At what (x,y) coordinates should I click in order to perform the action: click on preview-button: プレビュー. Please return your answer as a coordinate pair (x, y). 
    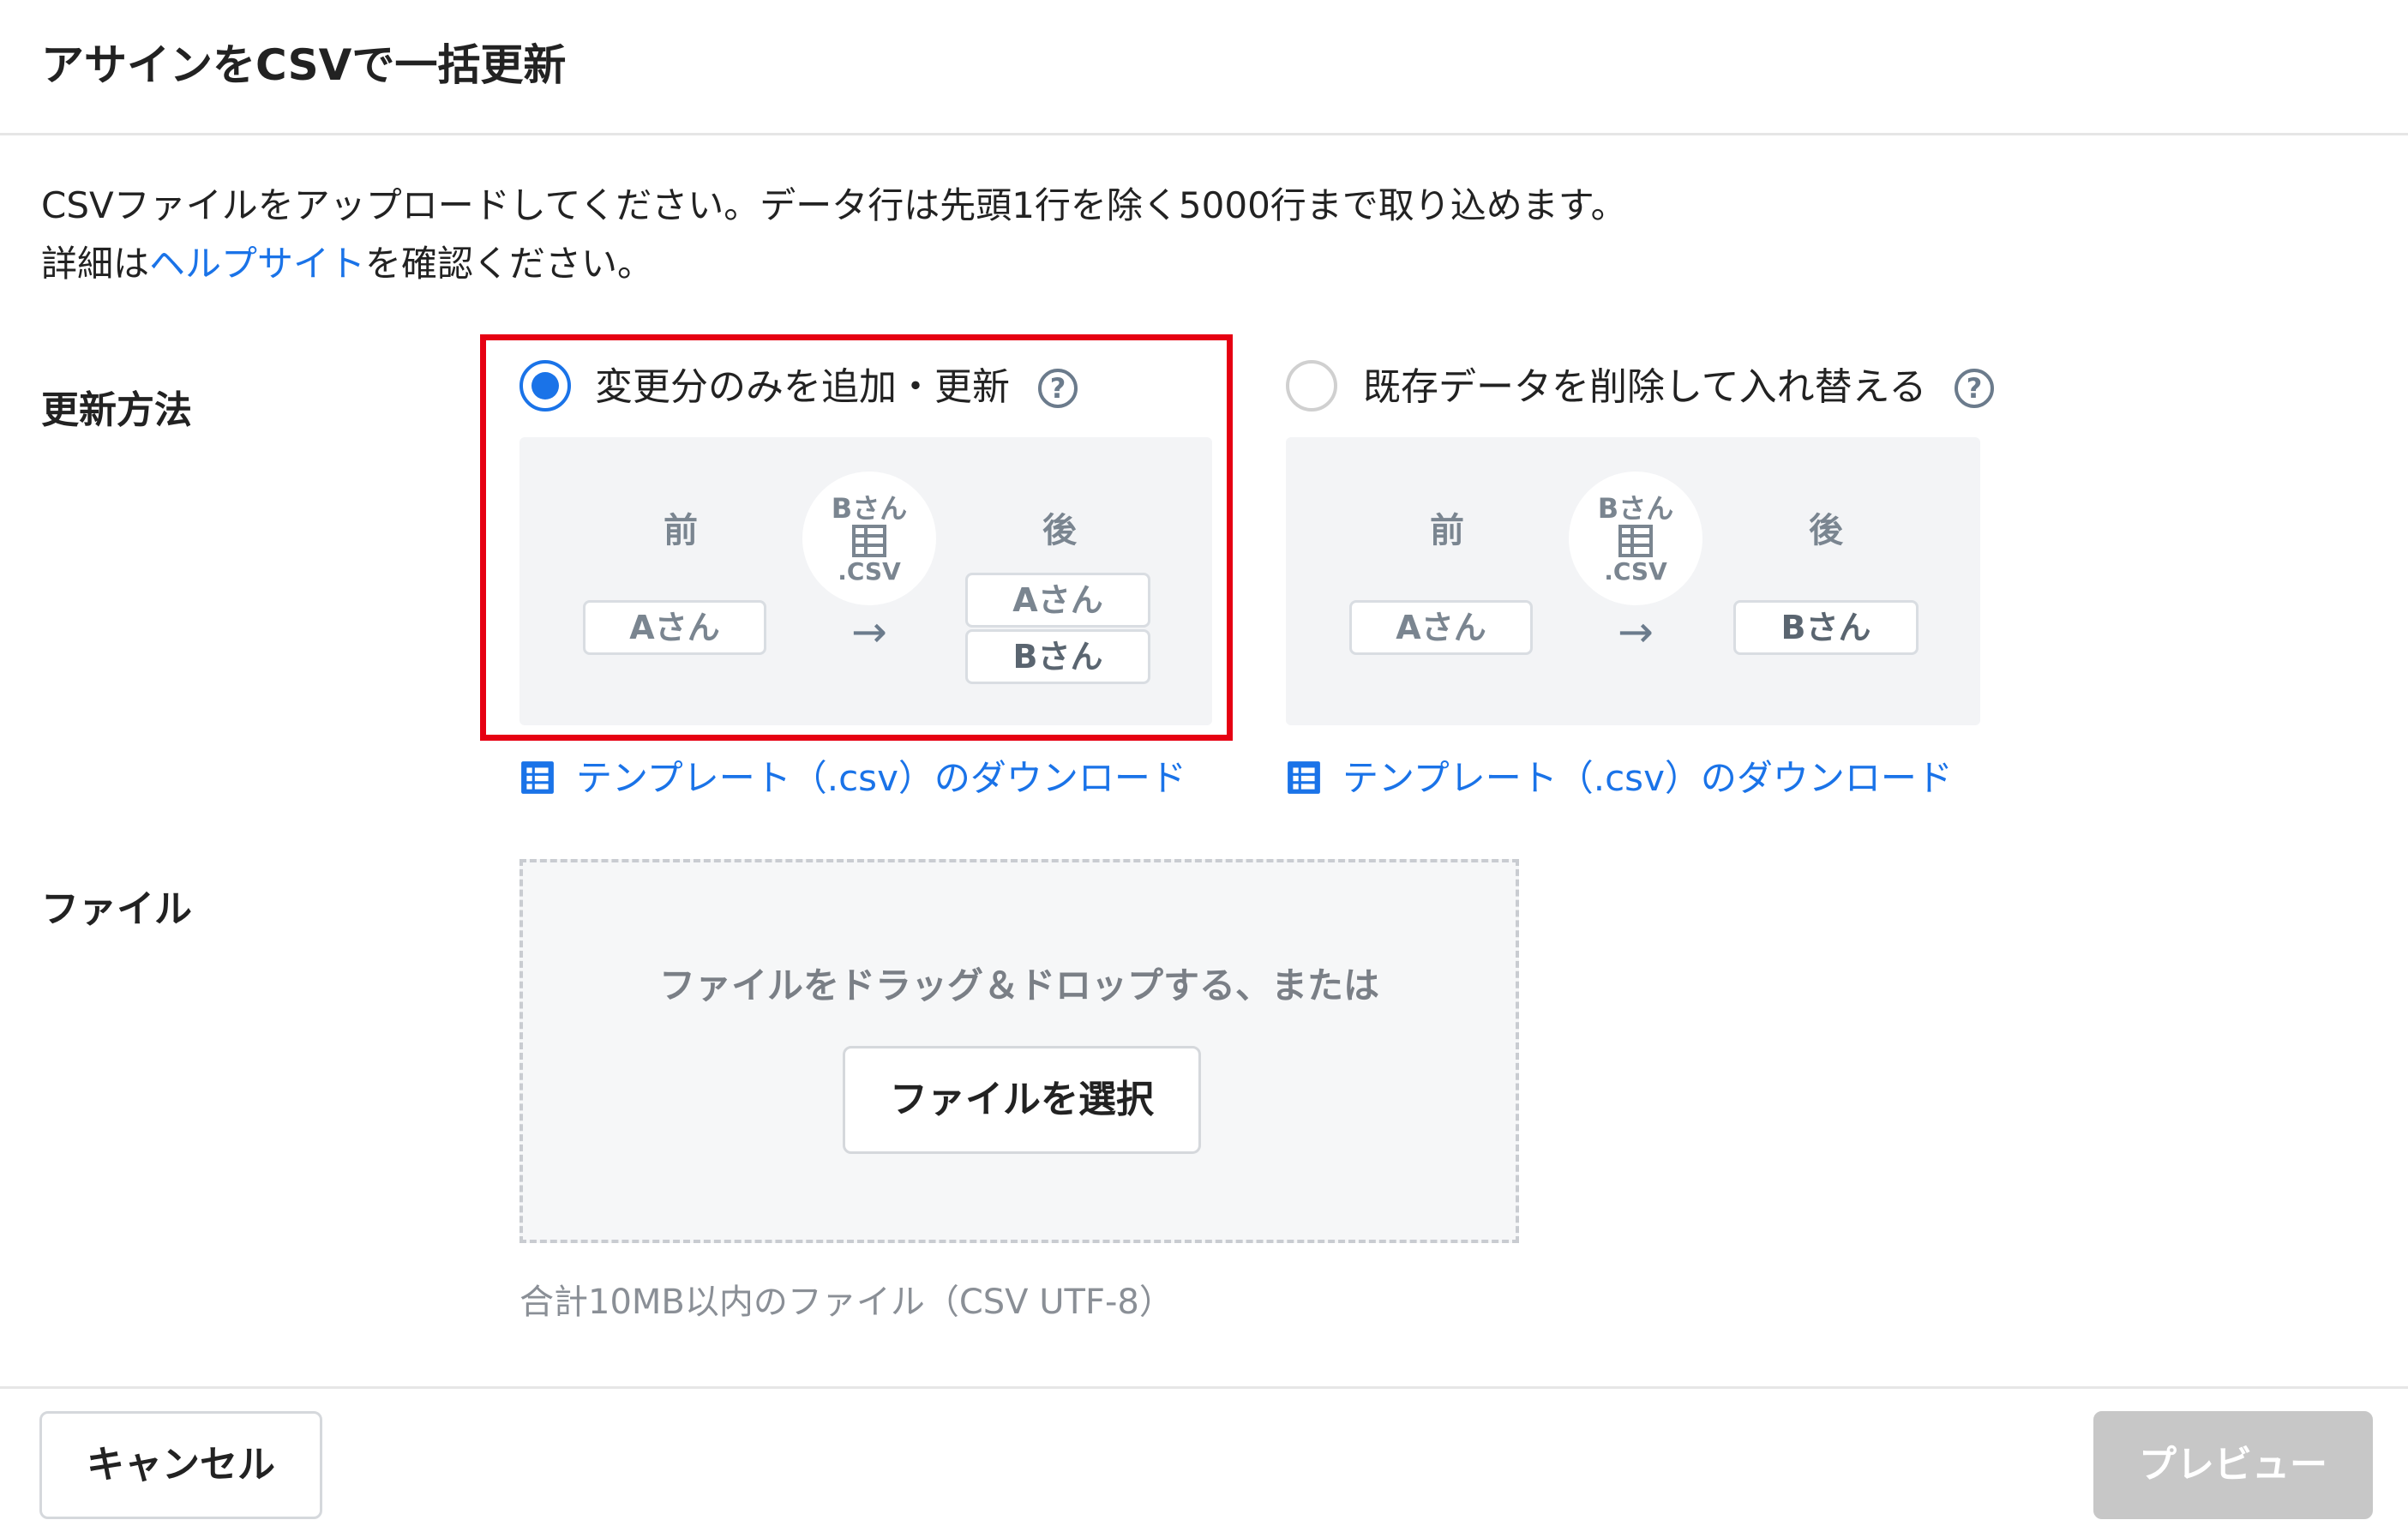
    Looking at the image, I should click on (2233, 1465).